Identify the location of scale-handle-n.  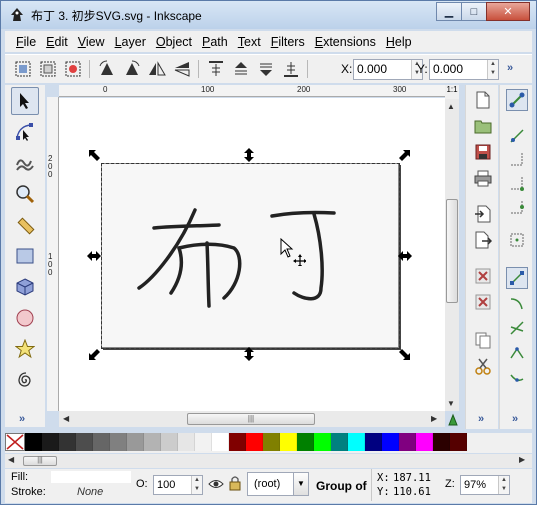
(249, 155).